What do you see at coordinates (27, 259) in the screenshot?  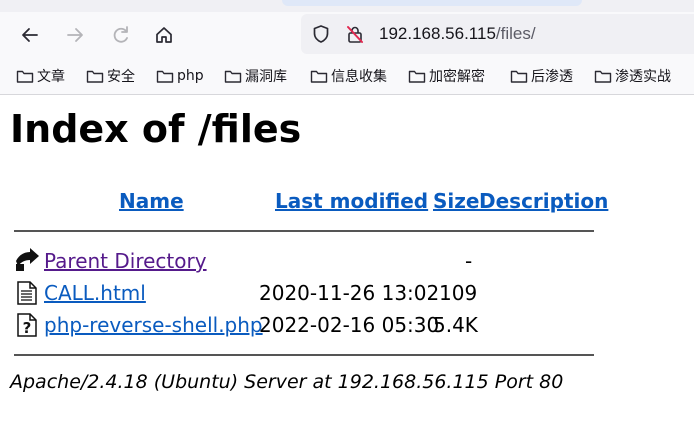 I see `back-folder-icon` at bounding box center [27, 259].